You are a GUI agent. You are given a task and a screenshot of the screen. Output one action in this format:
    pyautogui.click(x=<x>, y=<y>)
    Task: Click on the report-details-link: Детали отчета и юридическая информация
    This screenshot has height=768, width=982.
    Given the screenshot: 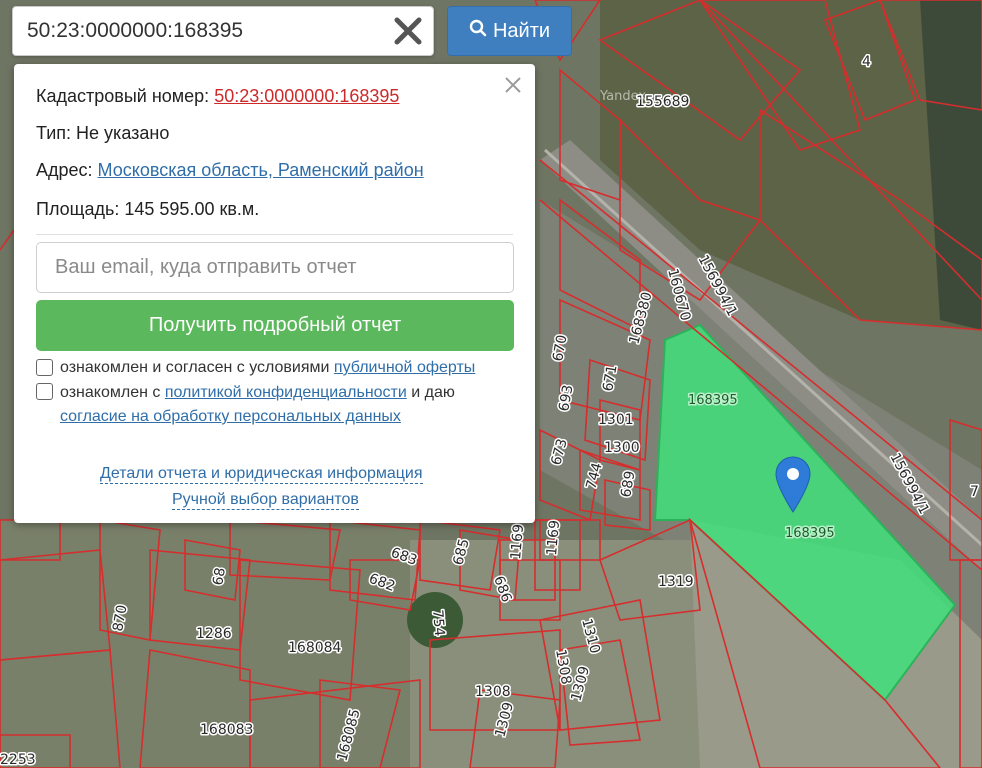 What is the action you would take?
    pyautogui.click(x=261, y=474)
    